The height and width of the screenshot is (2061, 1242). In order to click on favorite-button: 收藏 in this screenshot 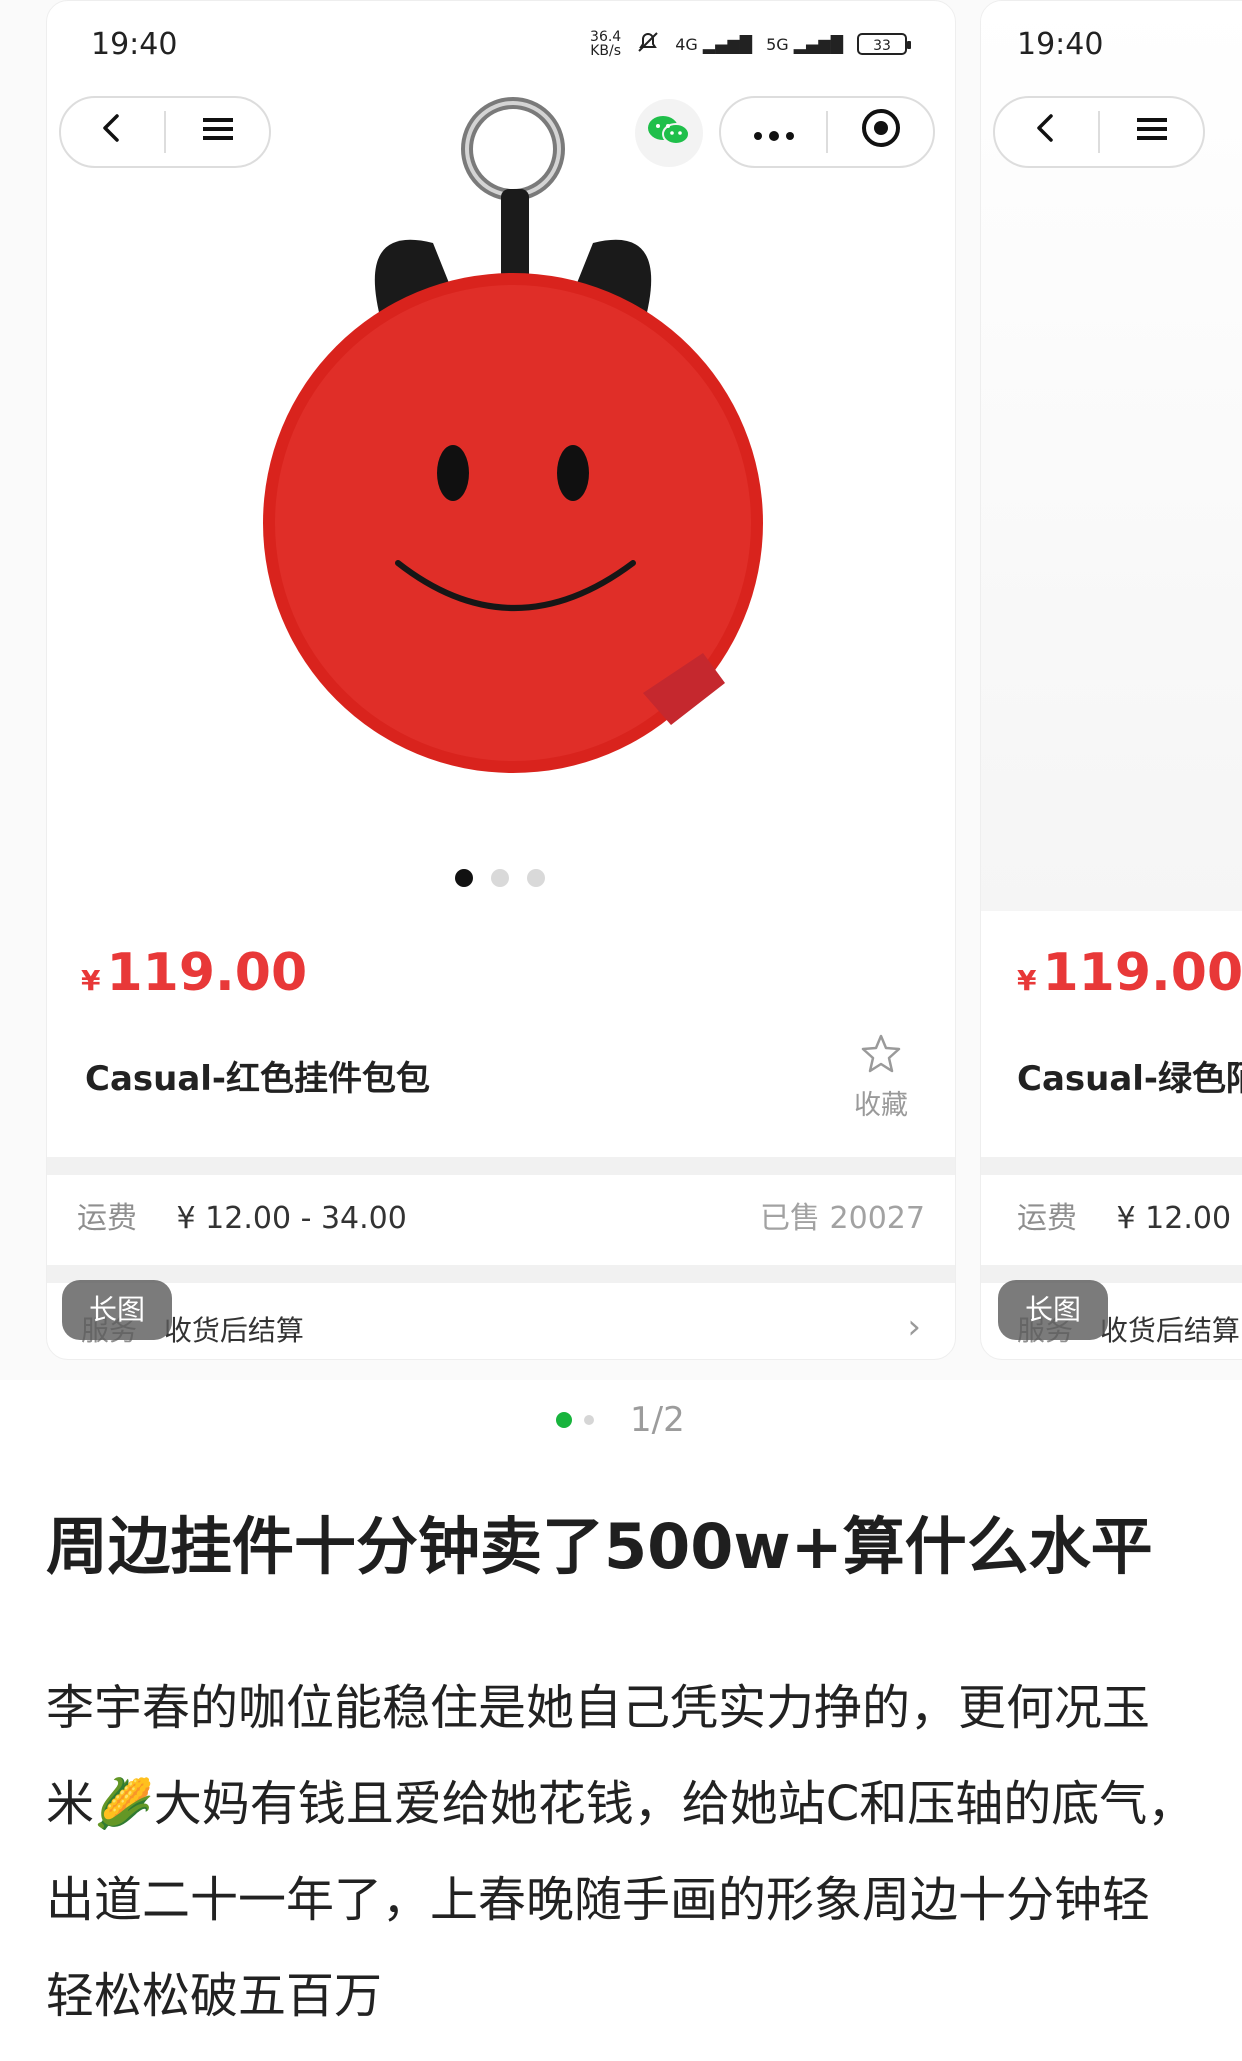, I will do `click(881, 1076)`.